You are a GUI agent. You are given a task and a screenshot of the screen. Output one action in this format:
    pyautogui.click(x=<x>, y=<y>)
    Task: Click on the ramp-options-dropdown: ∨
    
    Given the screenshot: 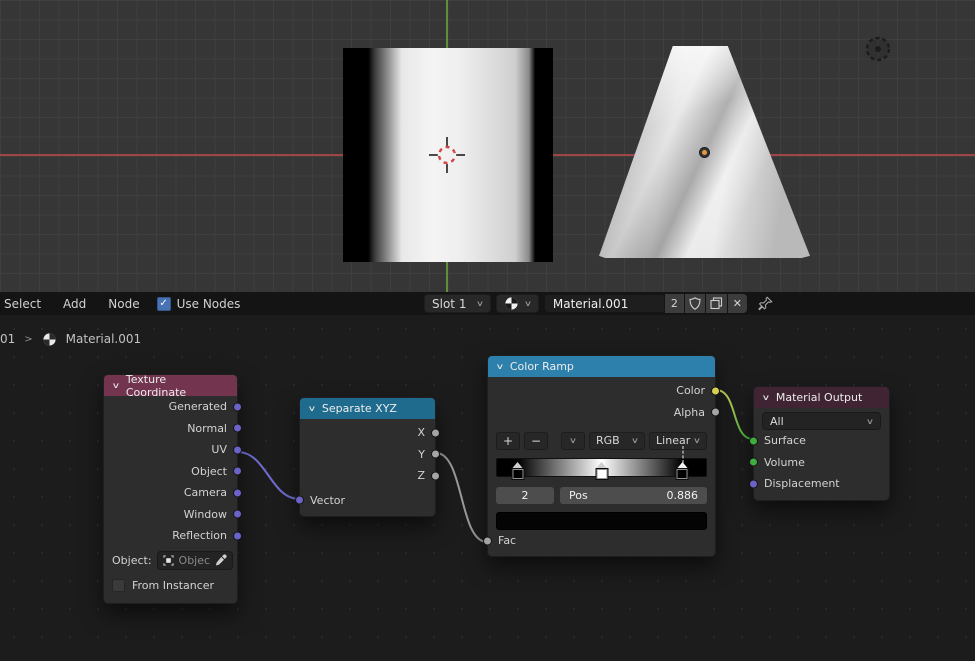 What is the action you would take?
    pyautogui.click(x=572, y=440)
    